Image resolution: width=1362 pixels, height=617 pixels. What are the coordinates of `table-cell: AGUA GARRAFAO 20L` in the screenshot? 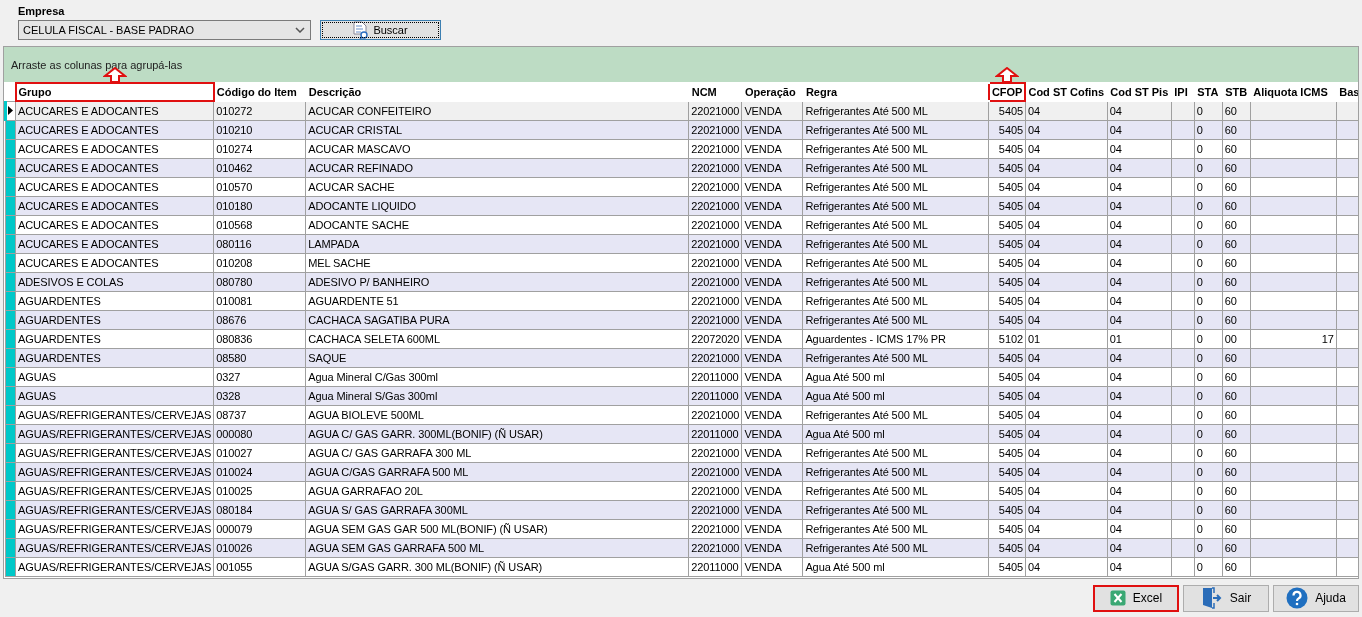 It's located at (365, 490).